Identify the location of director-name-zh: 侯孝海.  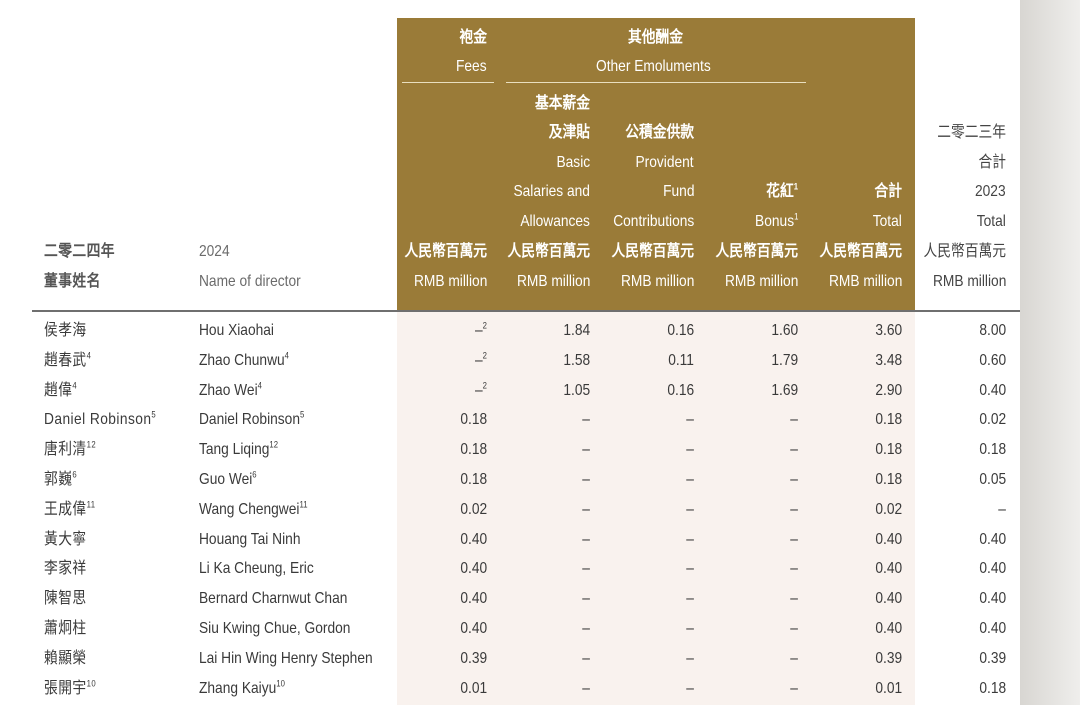
(65, 330).